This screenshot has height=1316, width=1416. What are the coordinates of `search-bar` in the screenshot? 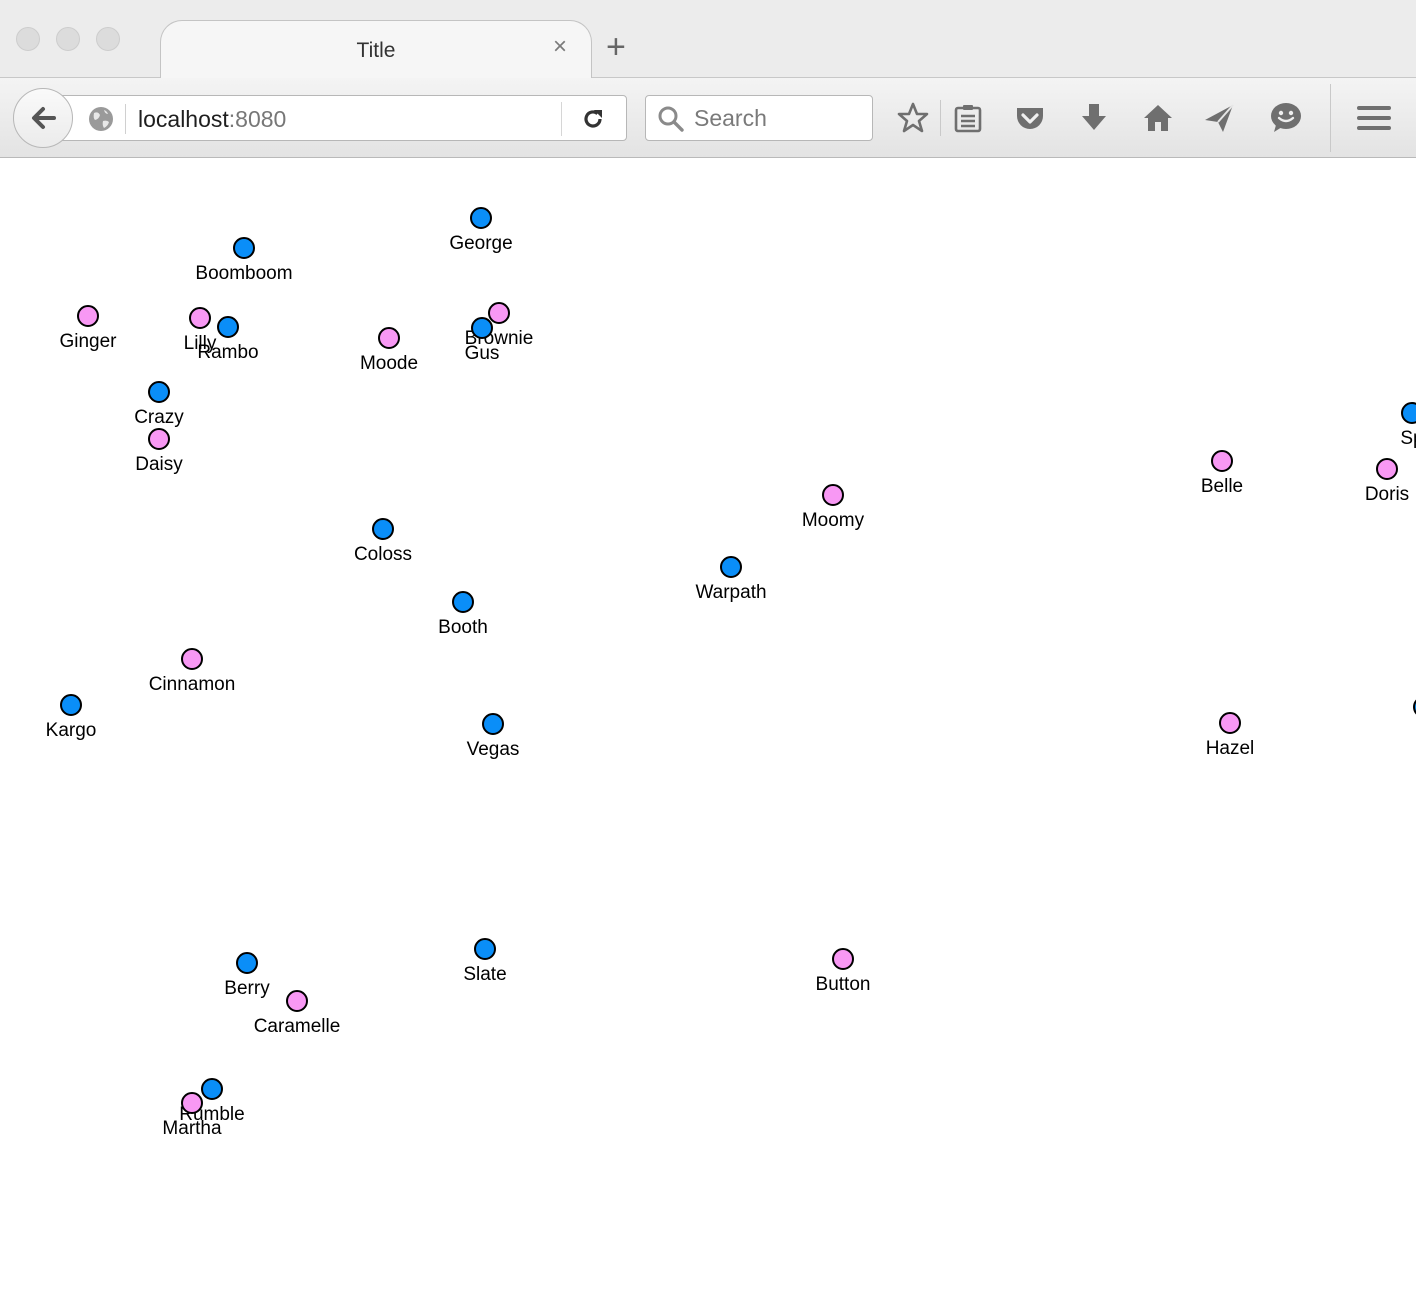 It's located at (759, 118).